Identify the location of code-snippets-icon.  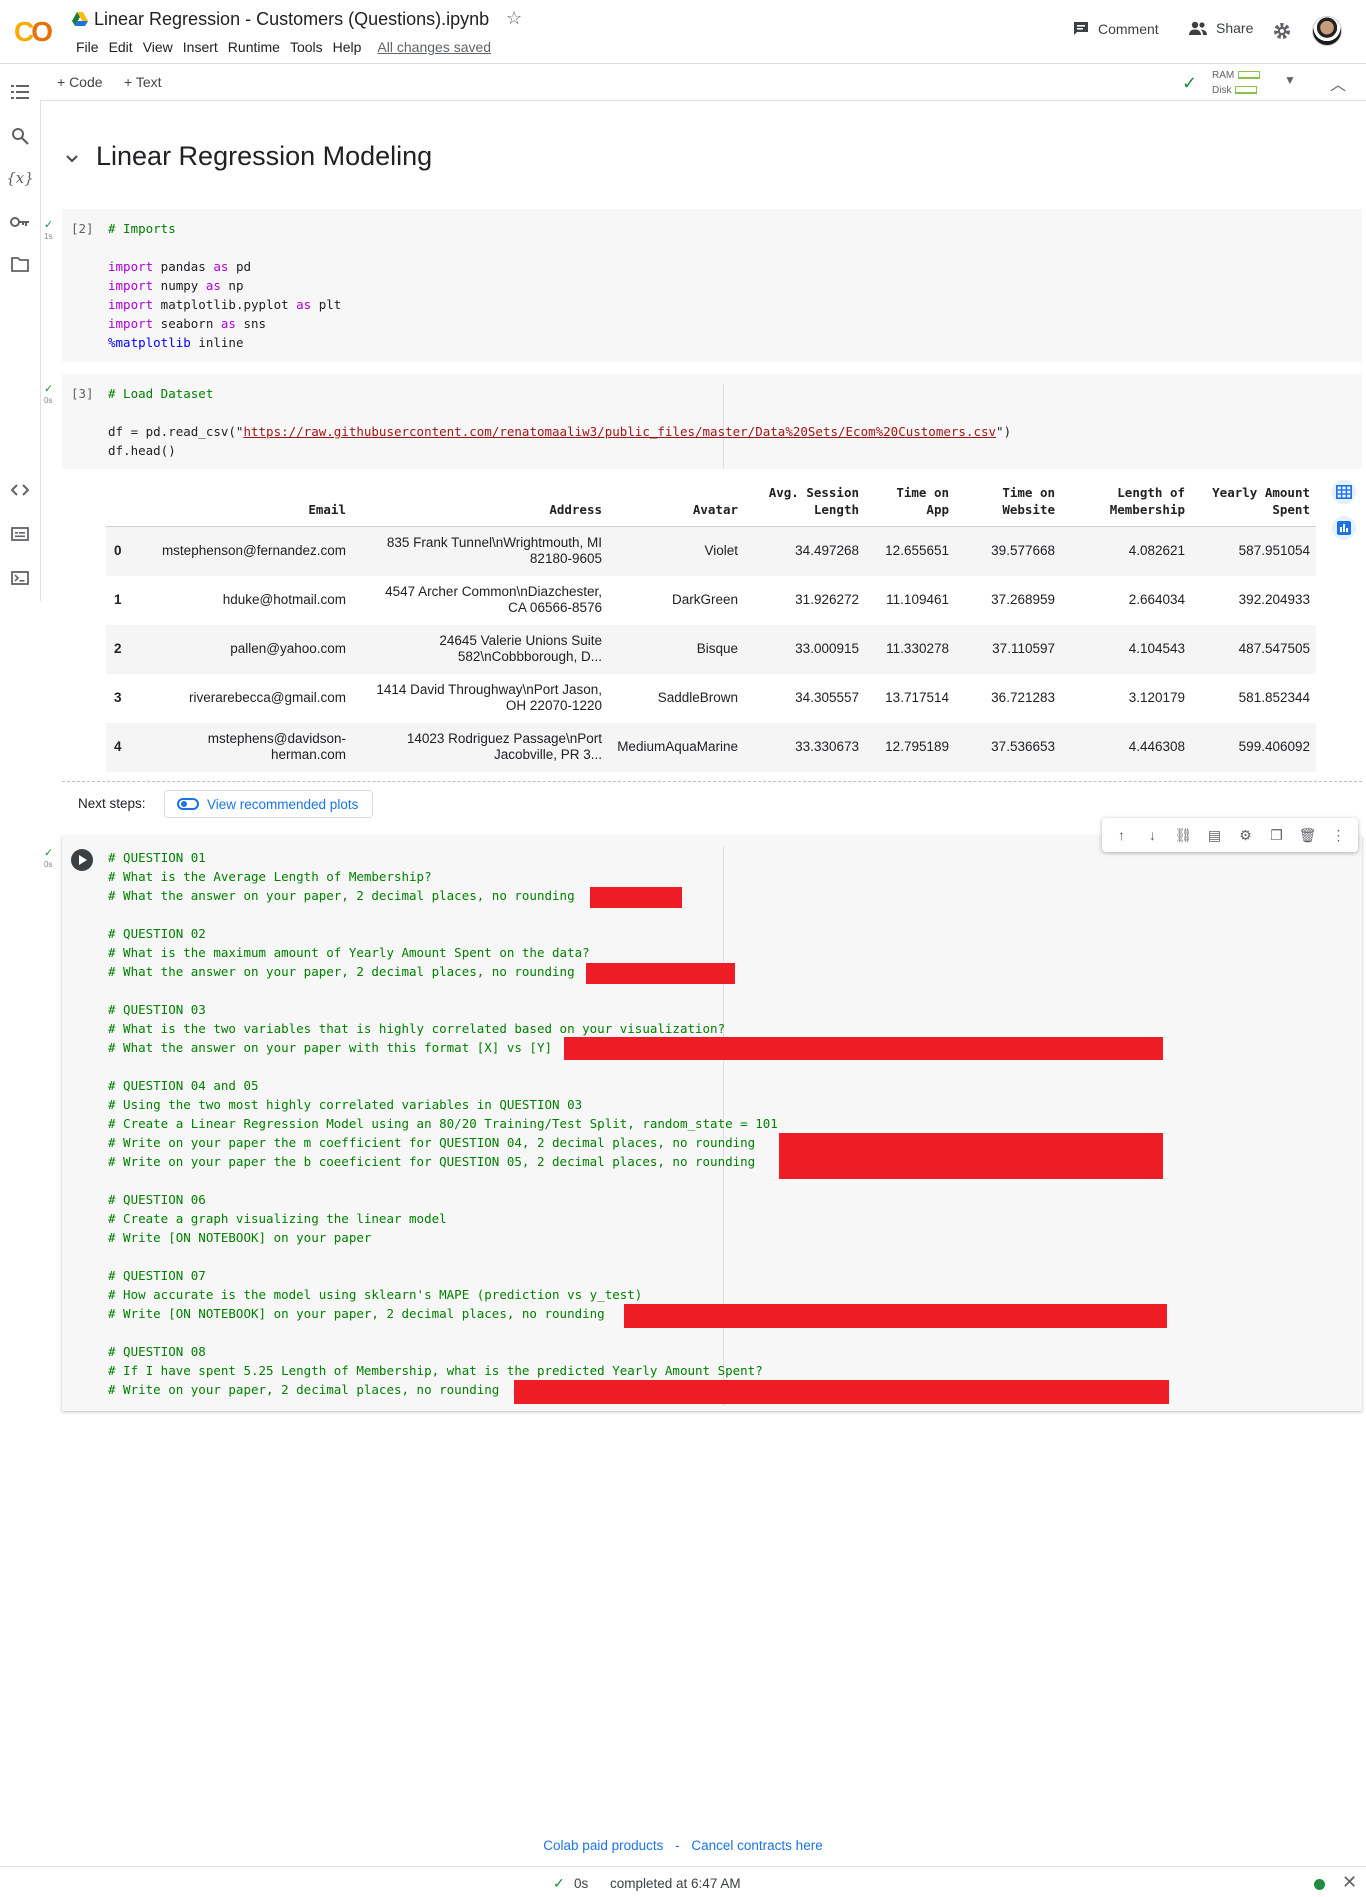
(20, 490).